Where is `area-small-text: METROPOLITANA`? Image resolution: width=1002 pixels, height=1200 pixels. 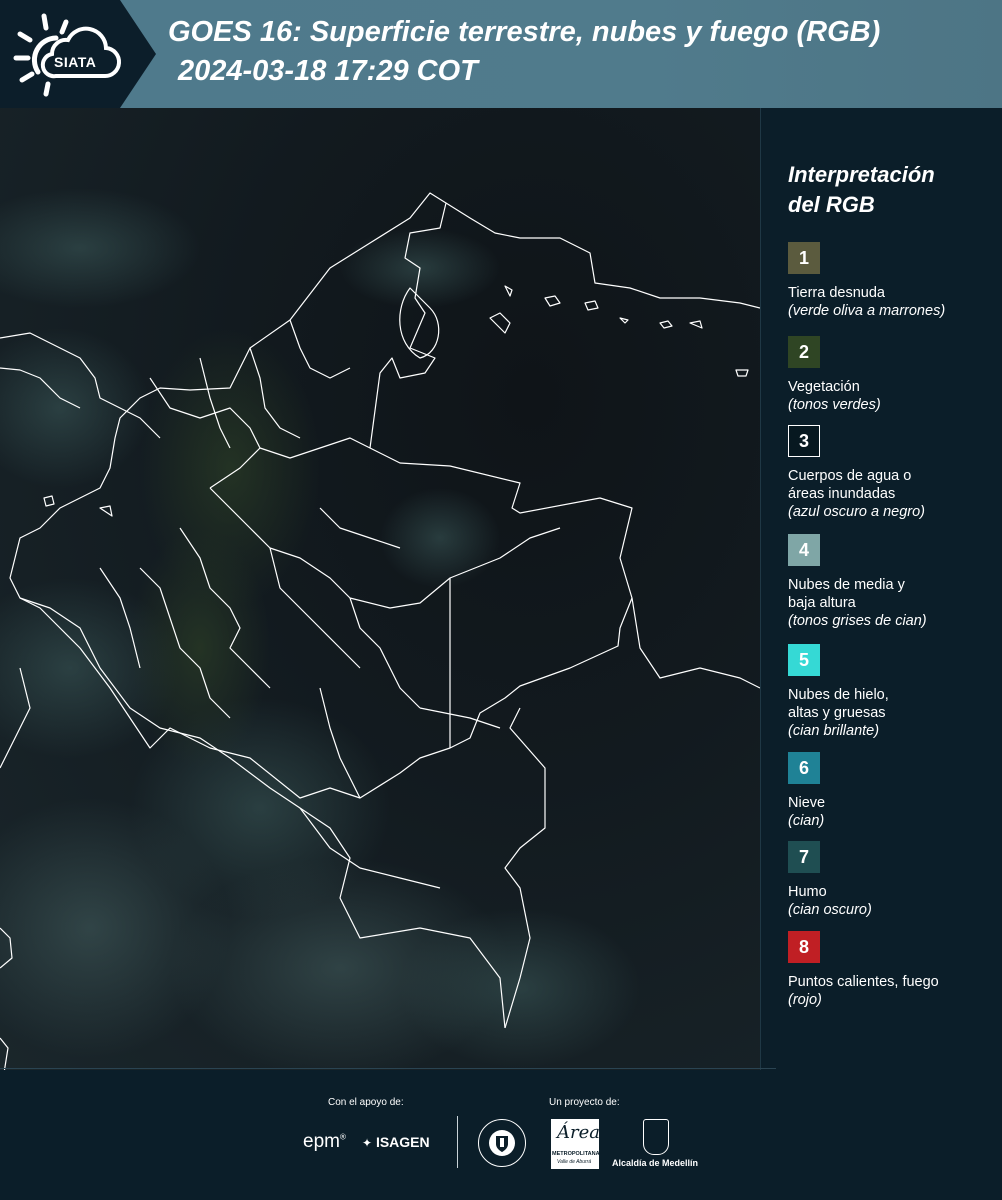
area-small-text: METROPOLITANA is located at coordinates (576, 1154).